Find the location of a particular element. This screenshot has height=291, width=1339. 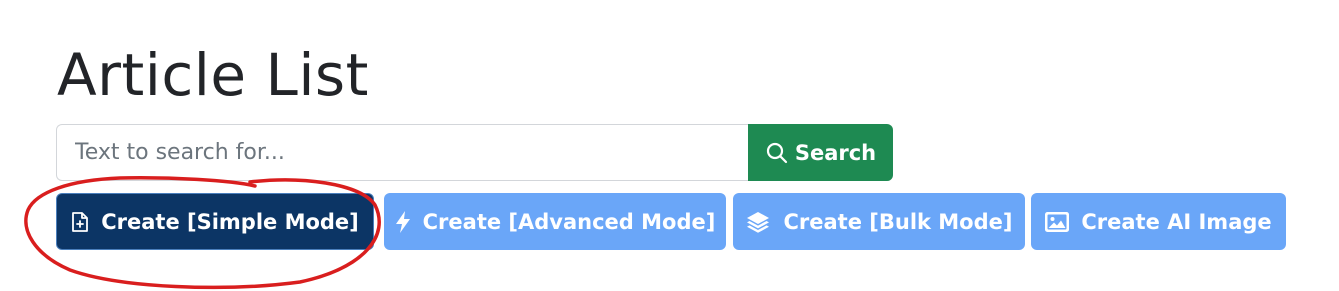

page-title: Article List is located at coordinates (213, 75).